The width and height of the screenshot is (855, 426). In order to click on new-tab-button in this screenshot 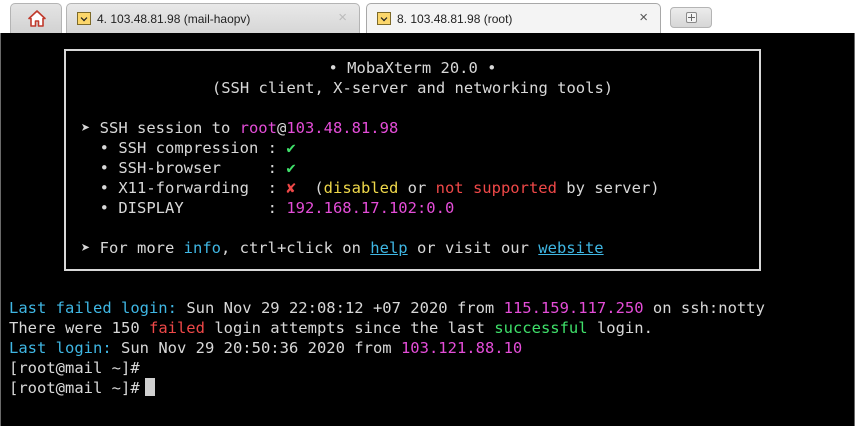, I will do `click(691, 17)`.